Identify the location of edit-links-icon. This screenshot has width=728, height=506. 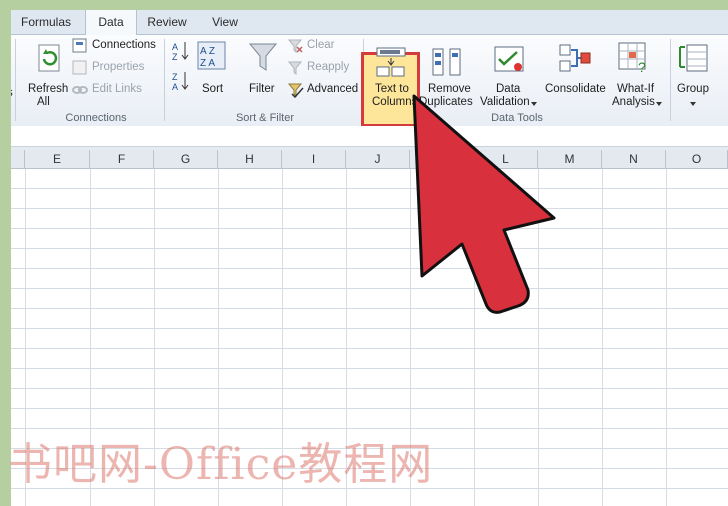
(80, 90).